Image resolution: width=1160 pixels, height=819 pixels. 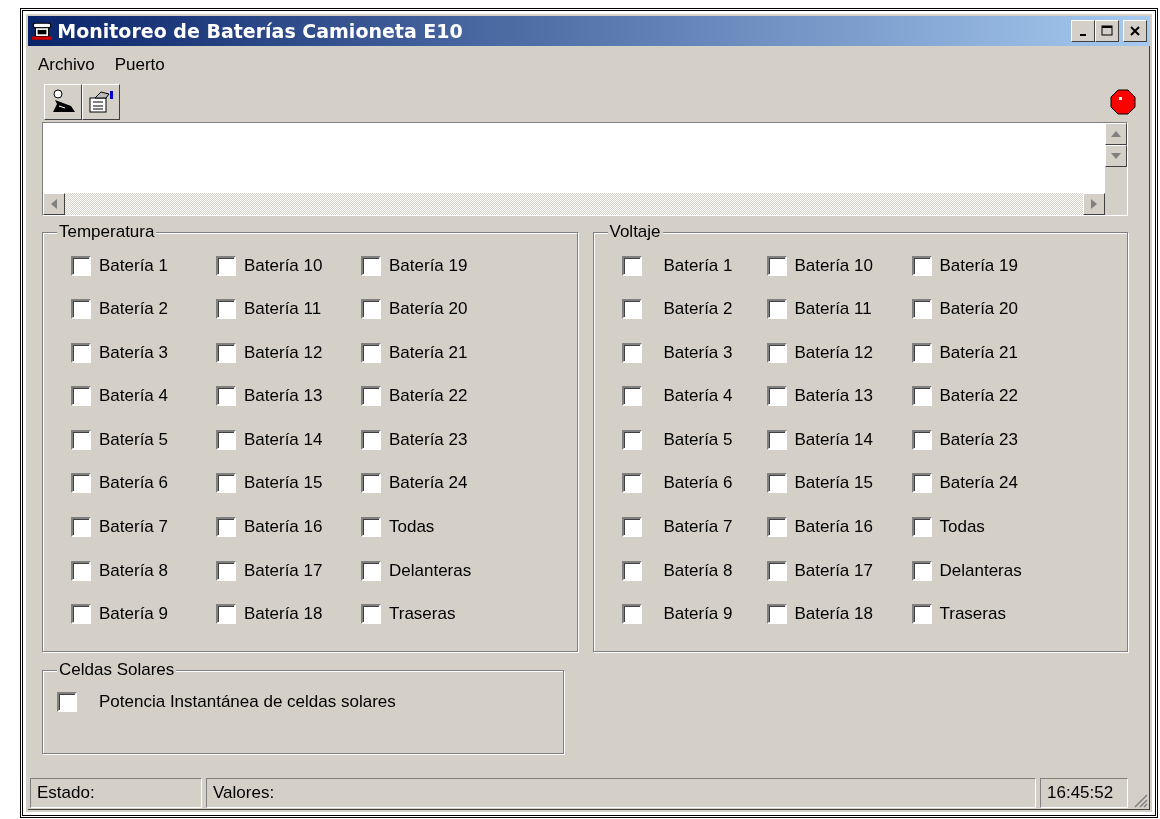 I want to click on checkbox-label: Batería 23, so click(x=978, y=439).